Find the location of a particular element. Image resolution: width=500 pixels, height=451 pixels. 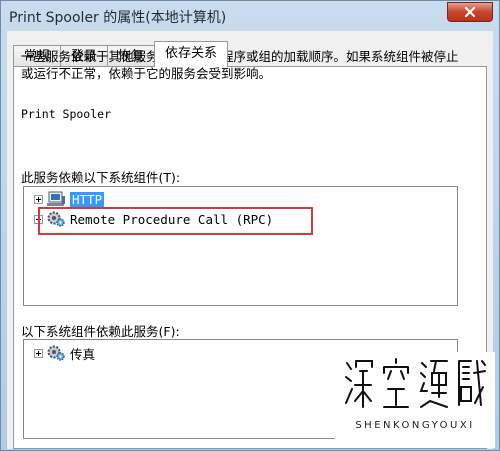

watermark-subtext: SHENKONGYOUXI is located at coordinates (415, 425).